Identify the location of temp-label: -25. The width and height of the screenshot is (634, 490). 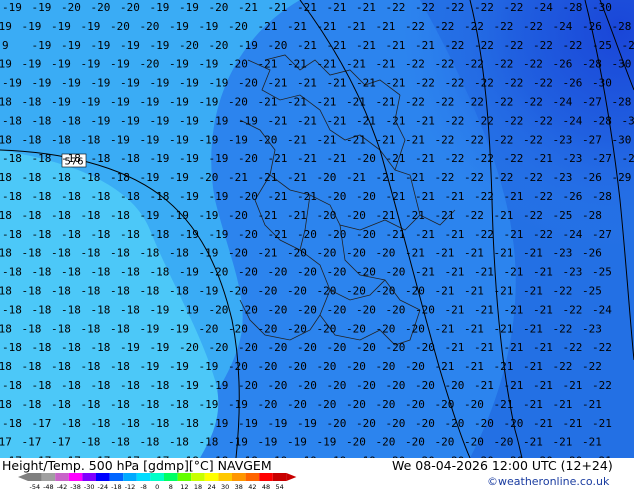
(563, 215).